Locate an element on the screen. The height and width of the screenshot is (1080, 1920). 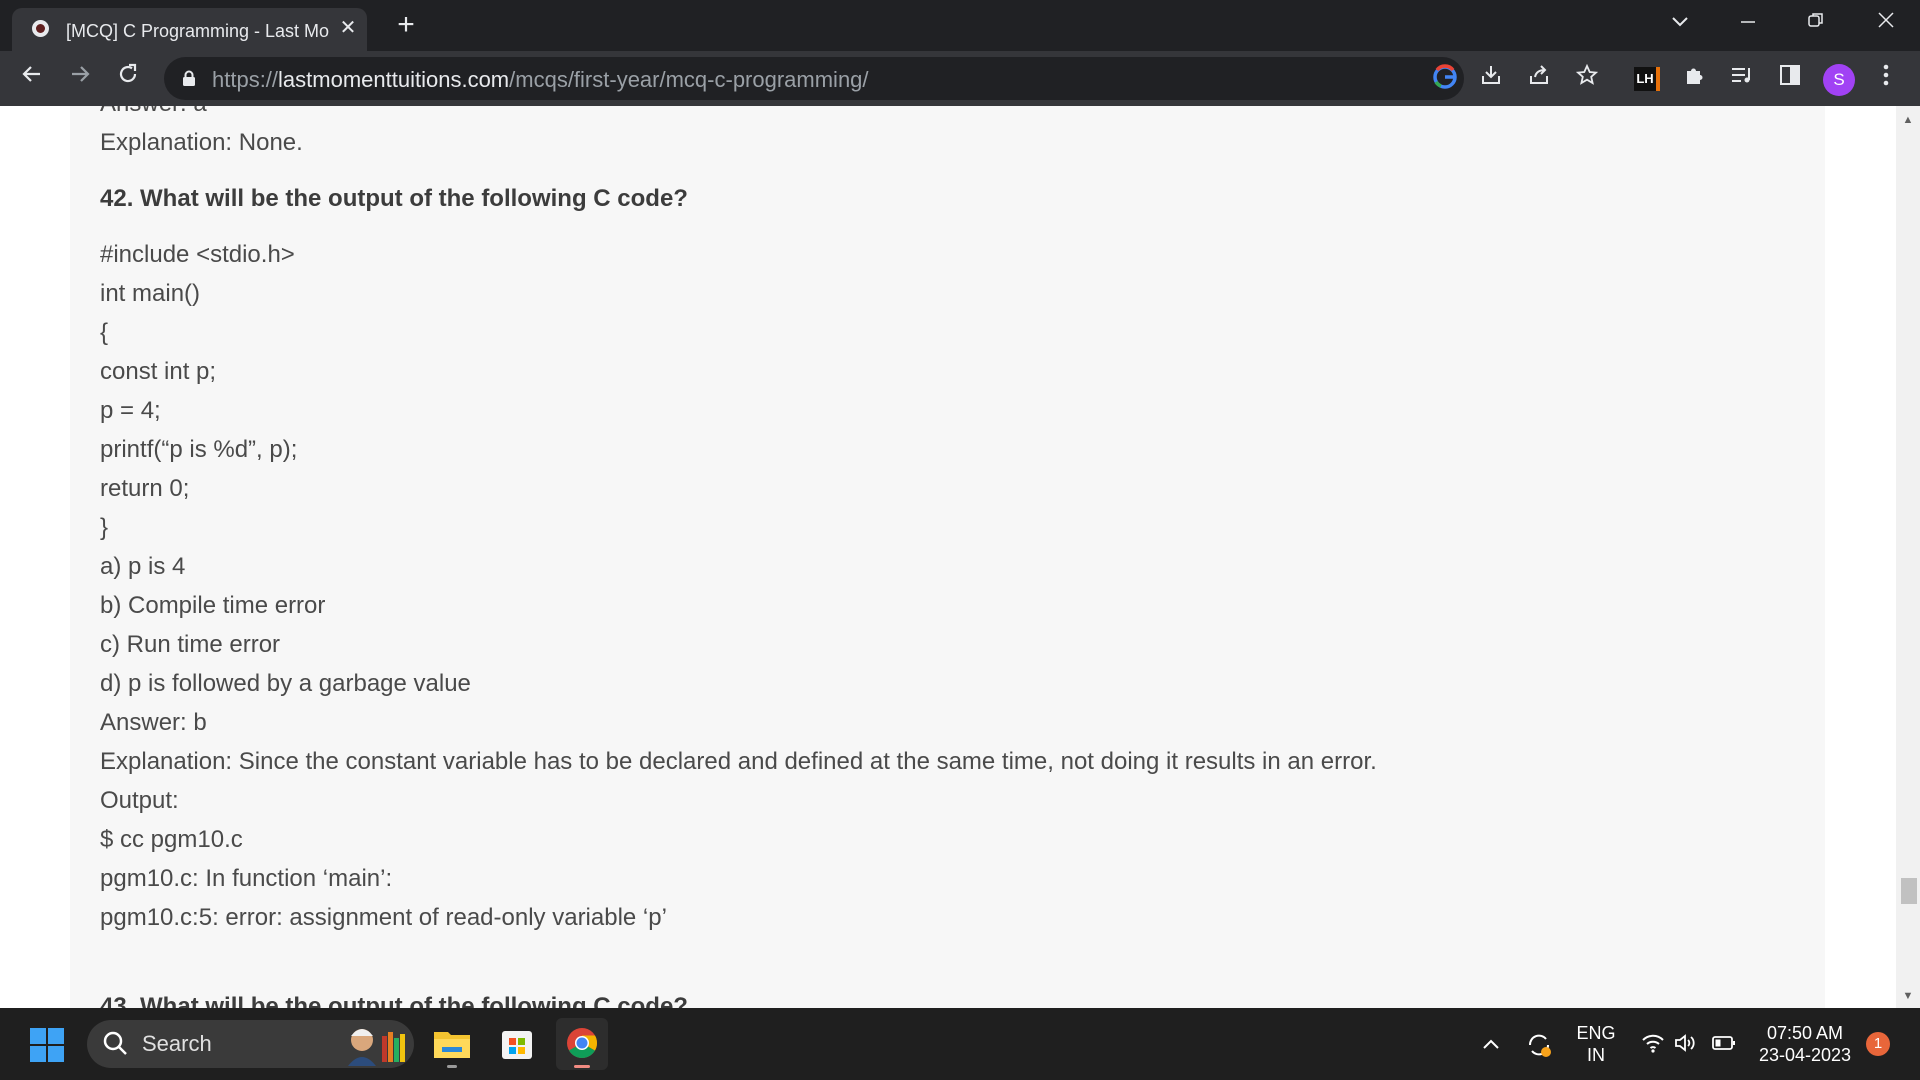
language-code: ENG is located at coordinates (1596, 1033).